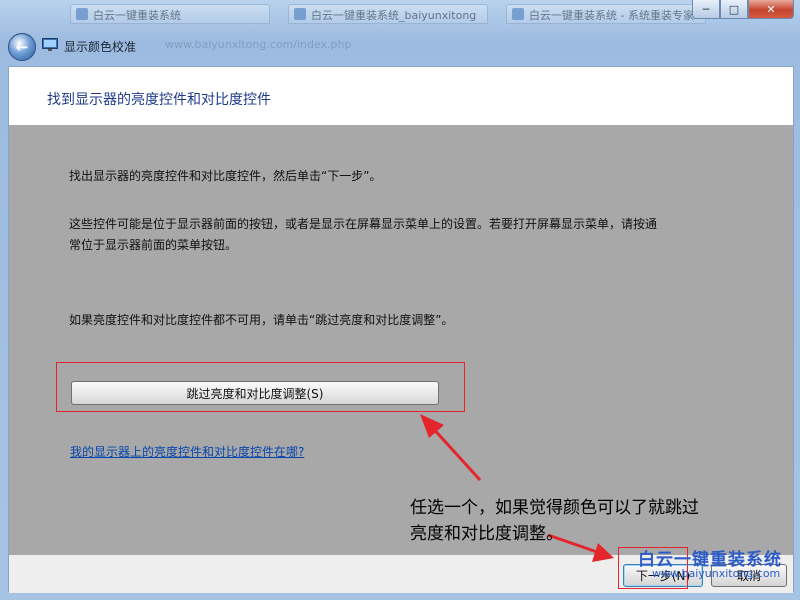  What do you see at coordinates (455, 452) in the screenshot?
I see `annotation-arrow-line` at bounding box center [455, 452].